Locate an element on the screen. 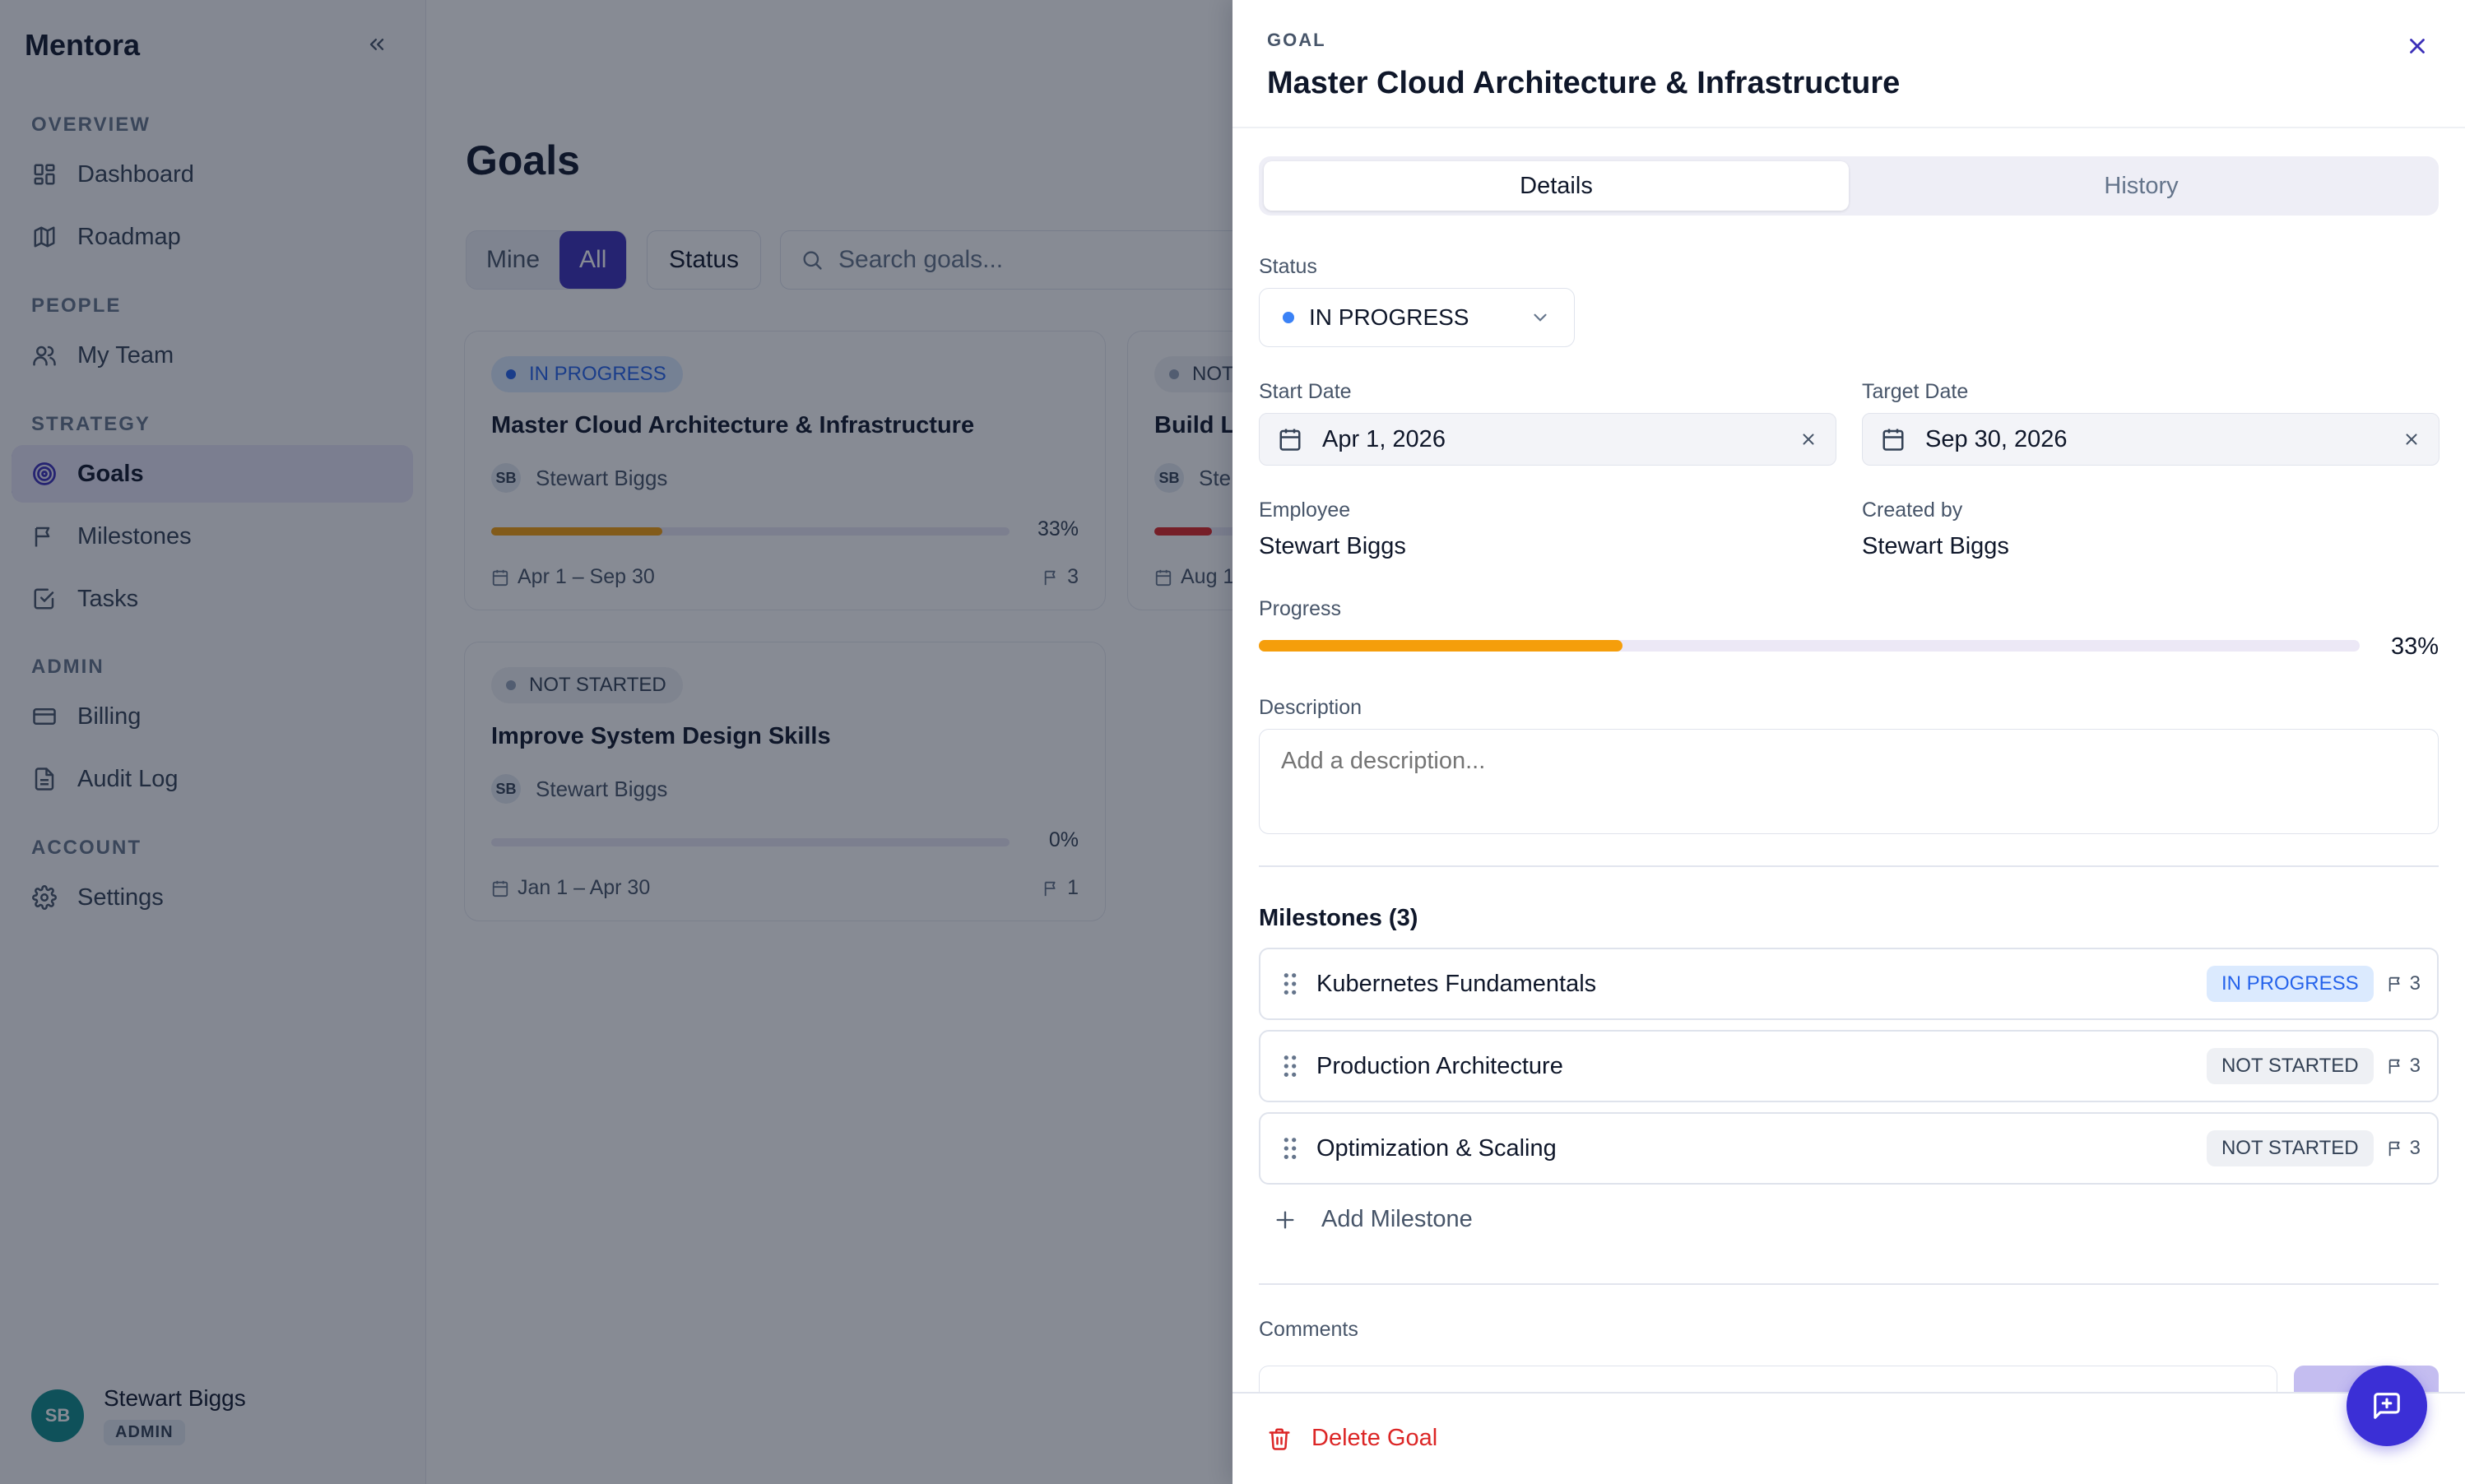 This screenshot has width=2465, height=1484. description-input is located at coordinates (1849, 781).